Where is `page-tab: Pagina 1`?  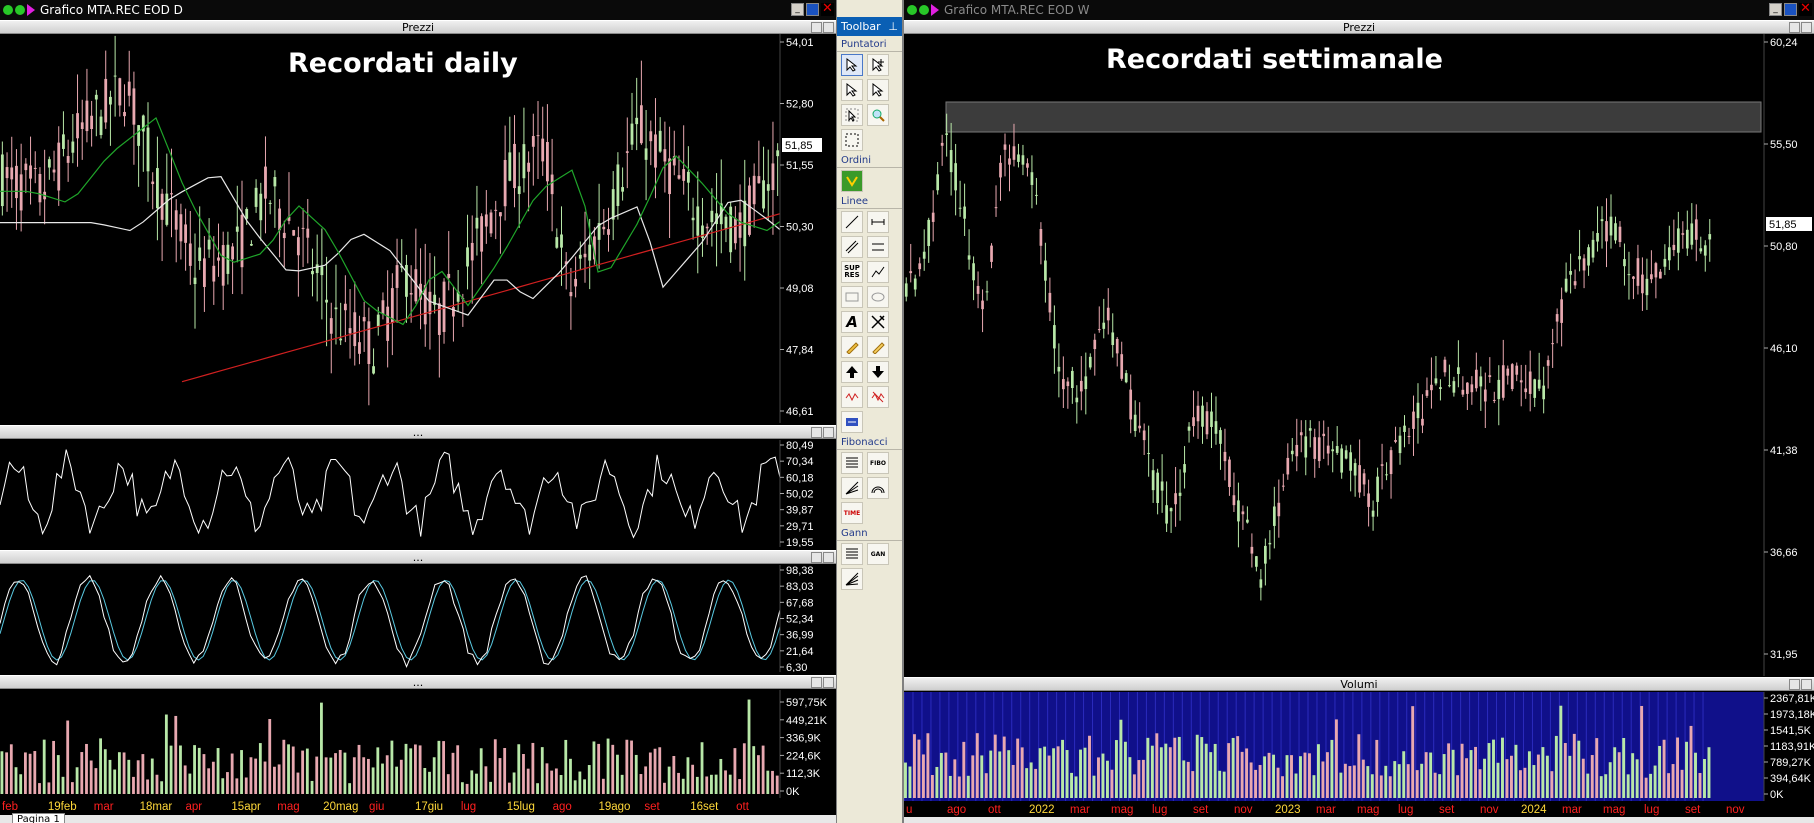
page-tab: Pagina 1 is located at coordinates (38, 818).